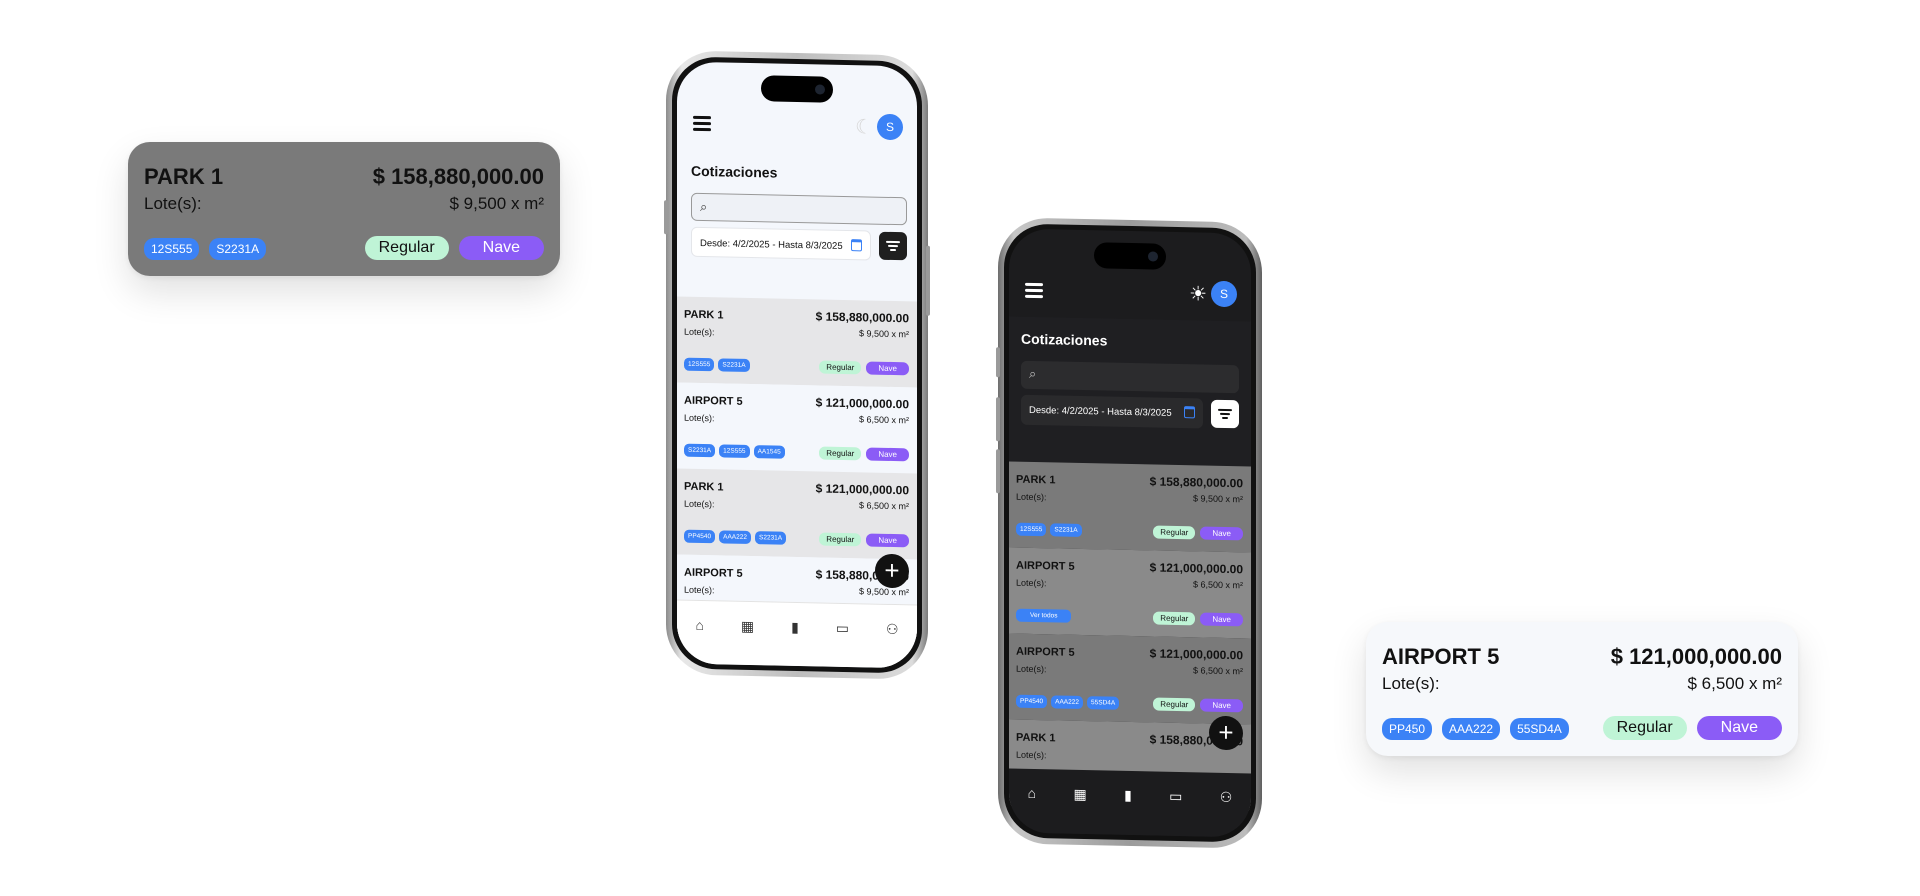 This screenshot has width=1920, height=896. Describe the element at coordinates (998, 362) in the screenshot. I see `action-button` at that location.